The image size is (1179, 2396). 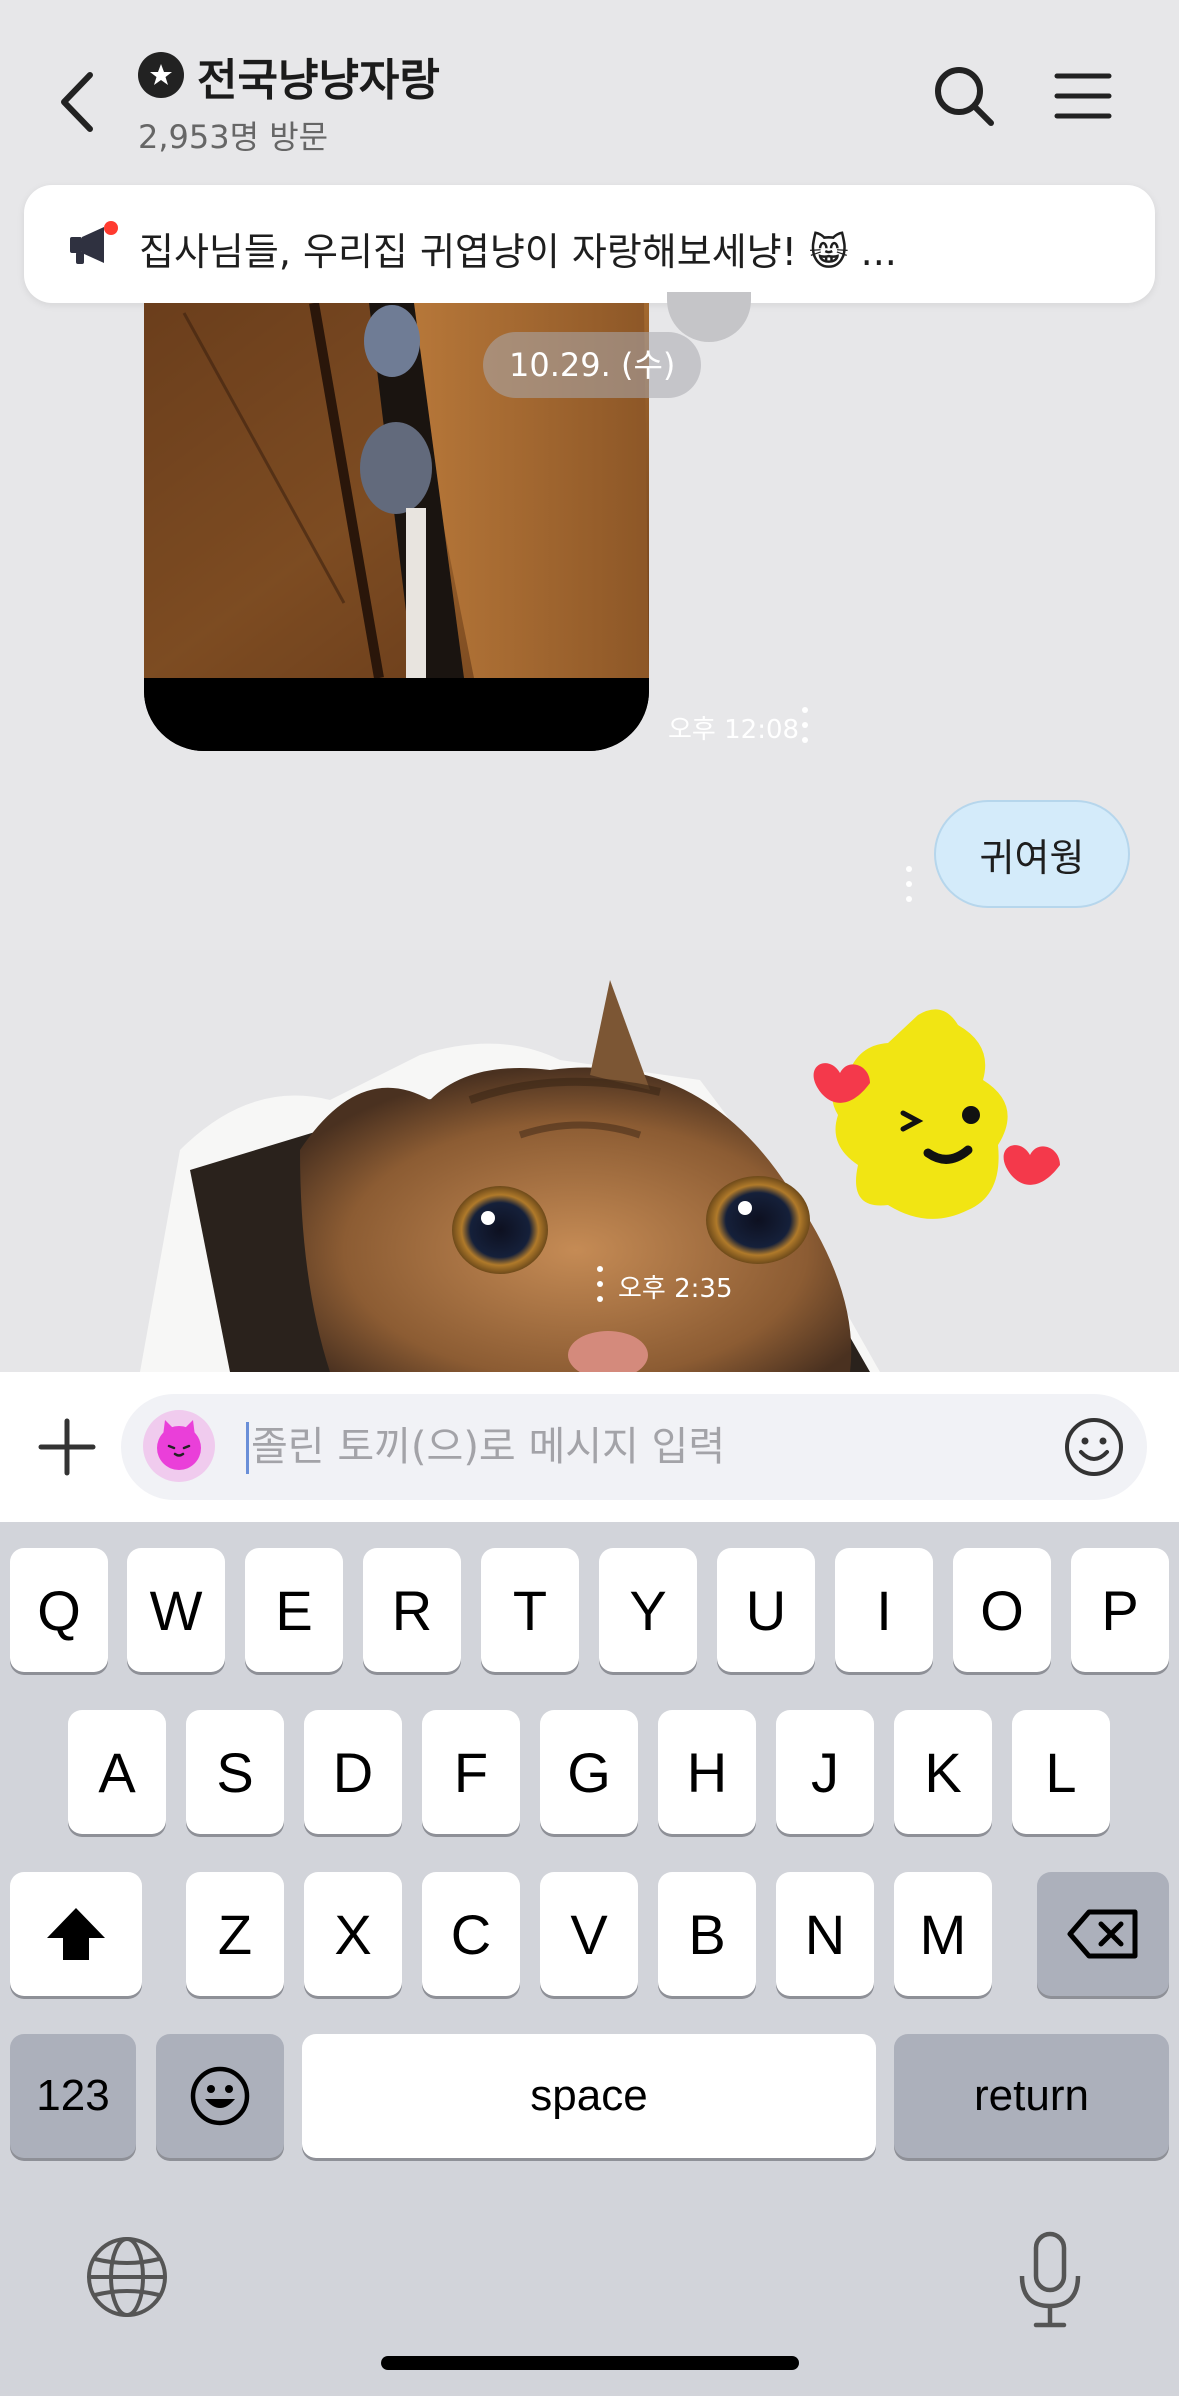 What do you see at coordinates (471, 1772) in the screenshot?
I see `key-f: F` at bounding box center [471, 1772].